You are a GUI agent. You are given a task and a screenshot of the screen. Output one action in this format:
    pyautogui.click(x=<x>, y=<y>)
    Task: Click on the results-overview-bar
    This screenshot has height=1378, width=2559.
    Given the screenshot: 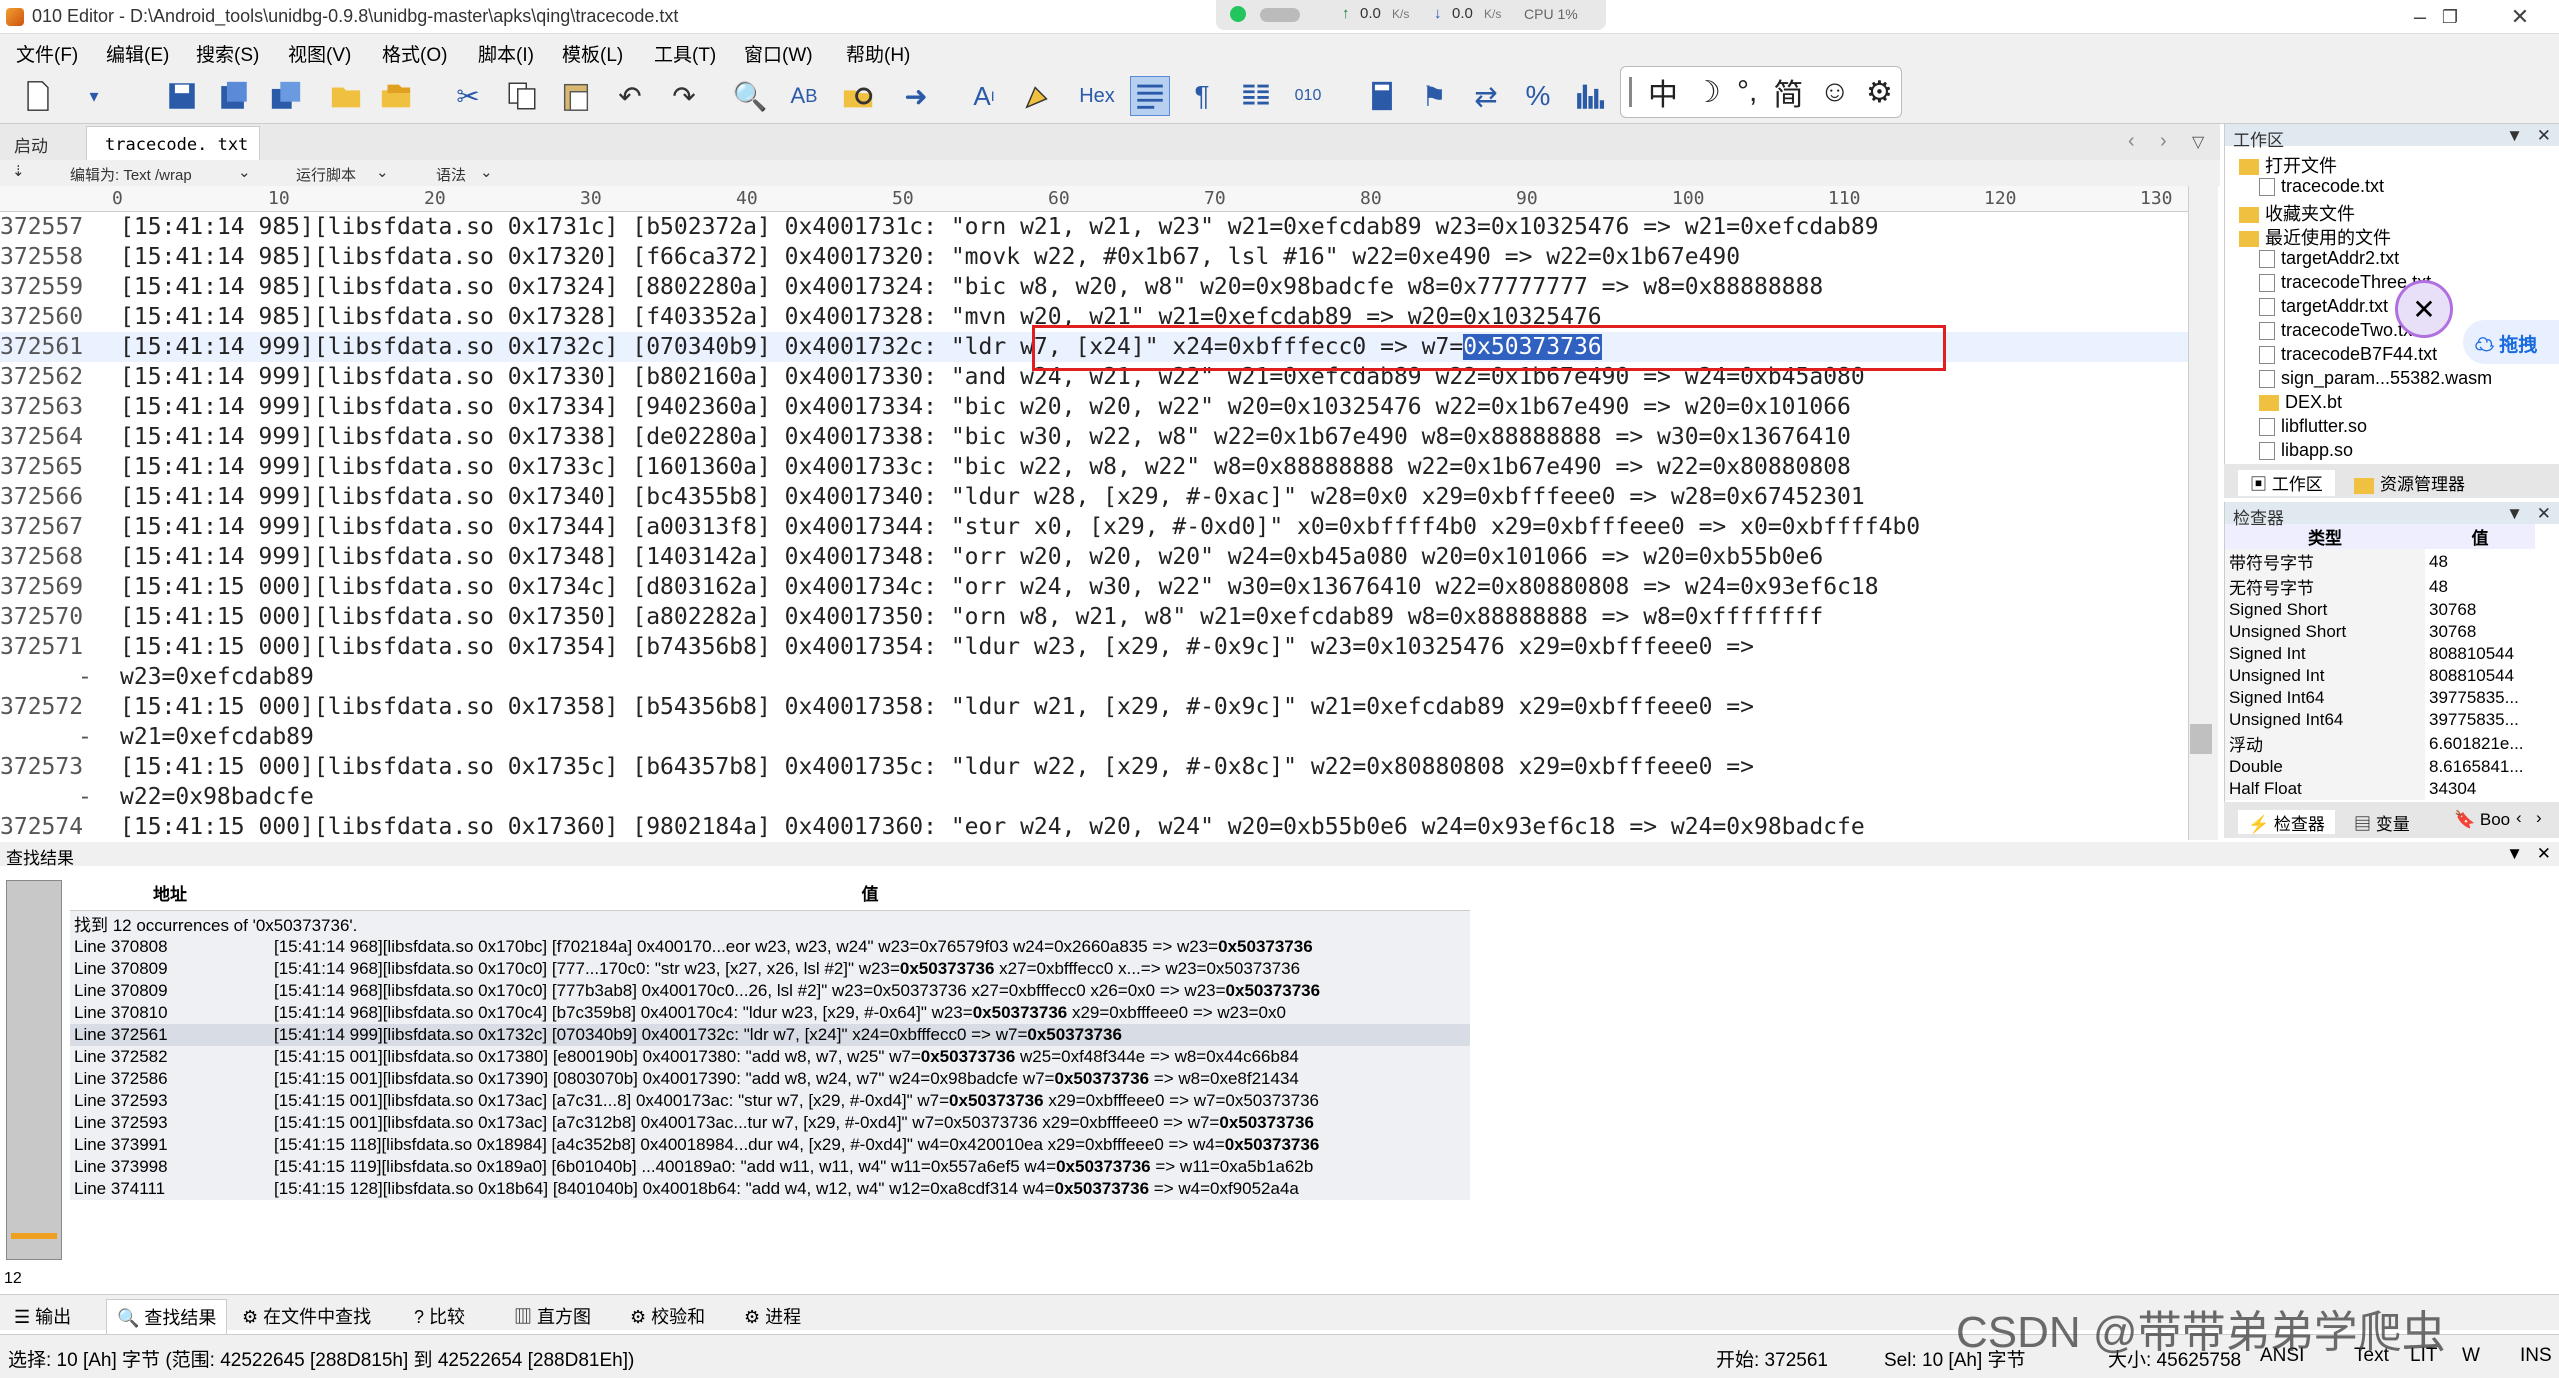 What is the action you would take?
    pyautogui.click(x=34, y=1070)
    